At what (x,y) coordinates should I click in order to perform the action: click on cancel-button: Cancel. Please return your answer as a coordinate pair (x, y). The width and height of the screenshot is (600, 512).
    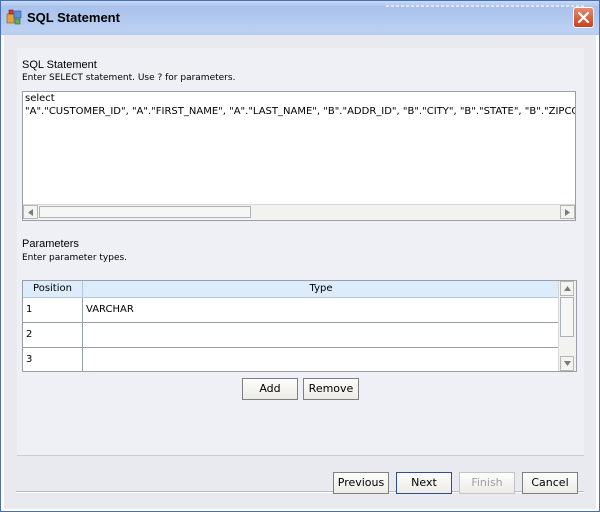
    Looking at the image, I should click on (550, 483).